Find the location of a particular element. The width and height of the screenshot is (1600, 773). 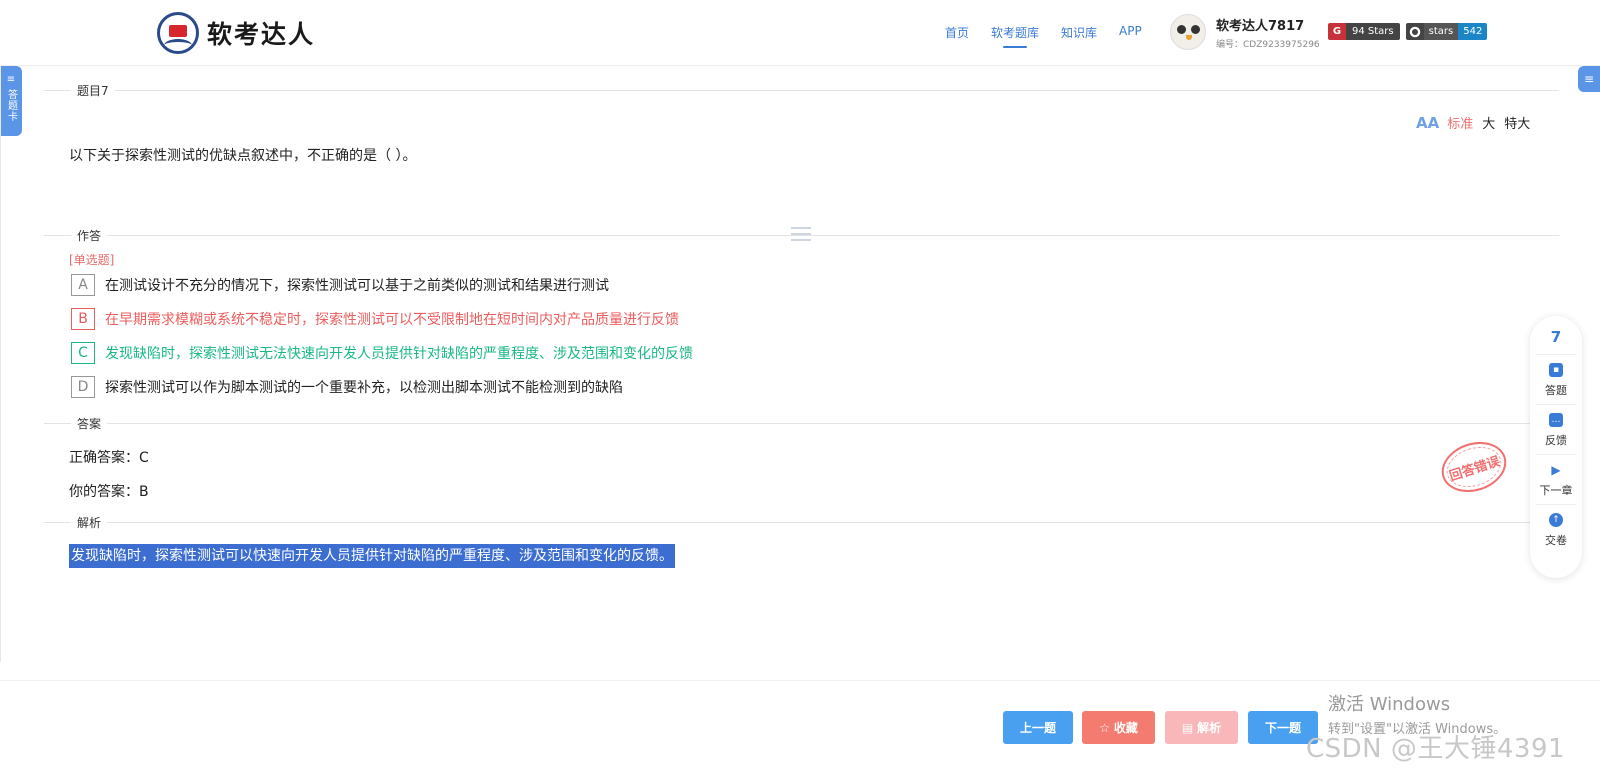

user-profile: 软考达人7817 编号：CDZ9233975296 is located at coordinates (1245, 32).